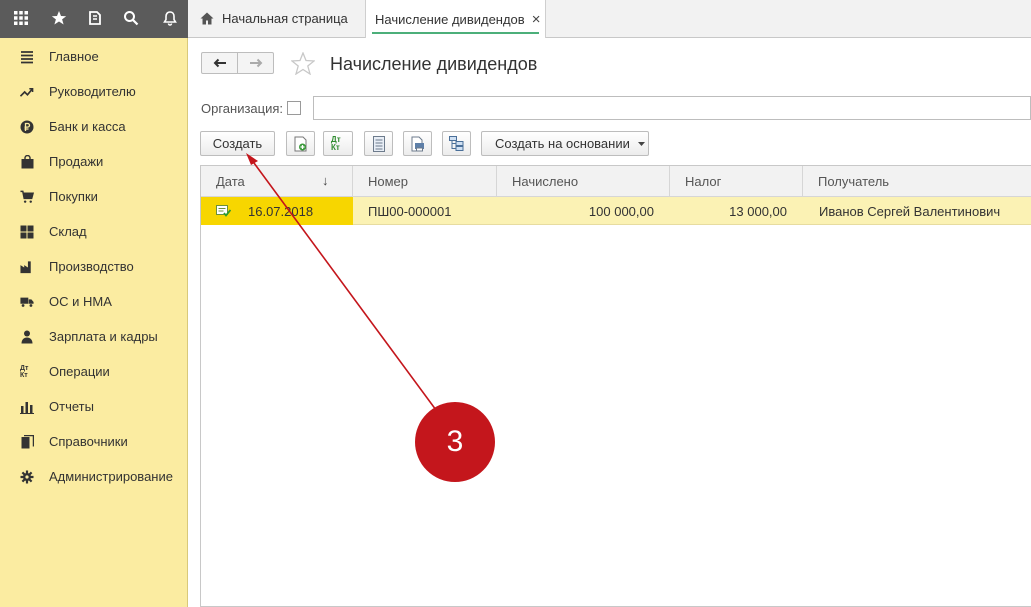 The height and width of the screenshot is (607, 1031). What do you see at coordinates (27, 127) in the screenshot?
I see `ruble-coin-icon` at bounding box center [27, 127].